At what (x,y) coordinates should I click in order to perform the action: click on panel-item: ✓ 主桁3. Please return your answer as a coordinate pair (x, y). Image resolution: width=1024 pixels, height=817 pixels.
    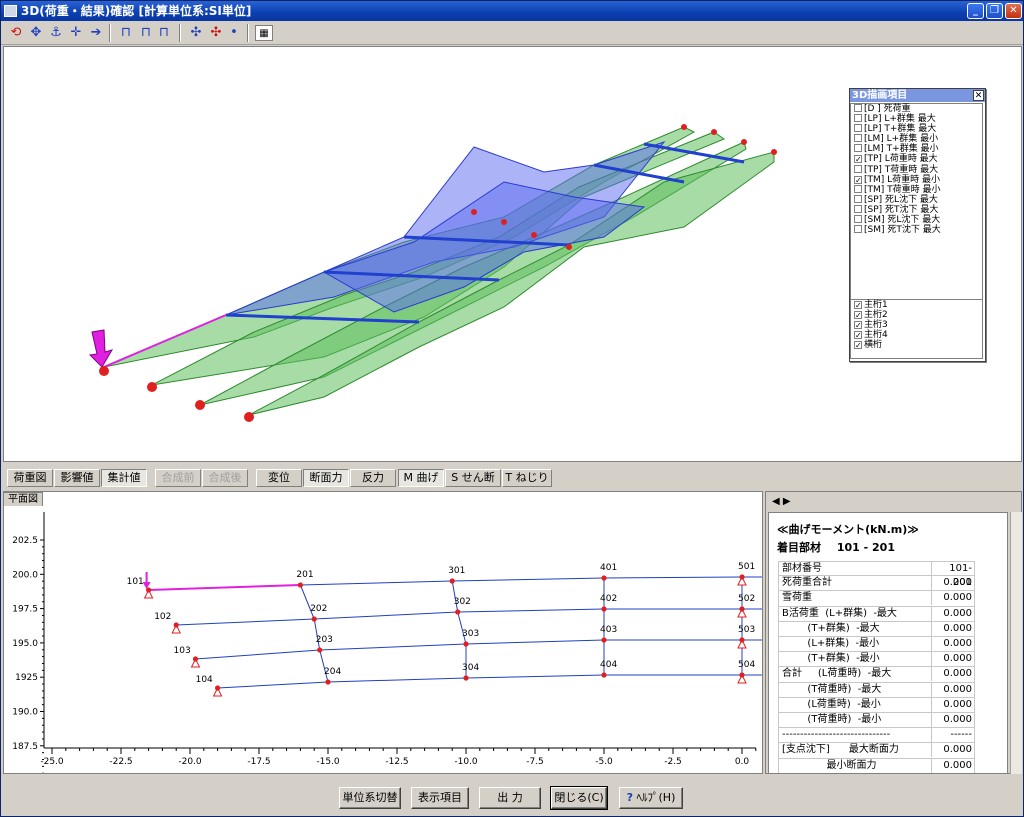
    Looking at the image, I should click on (916, 325).